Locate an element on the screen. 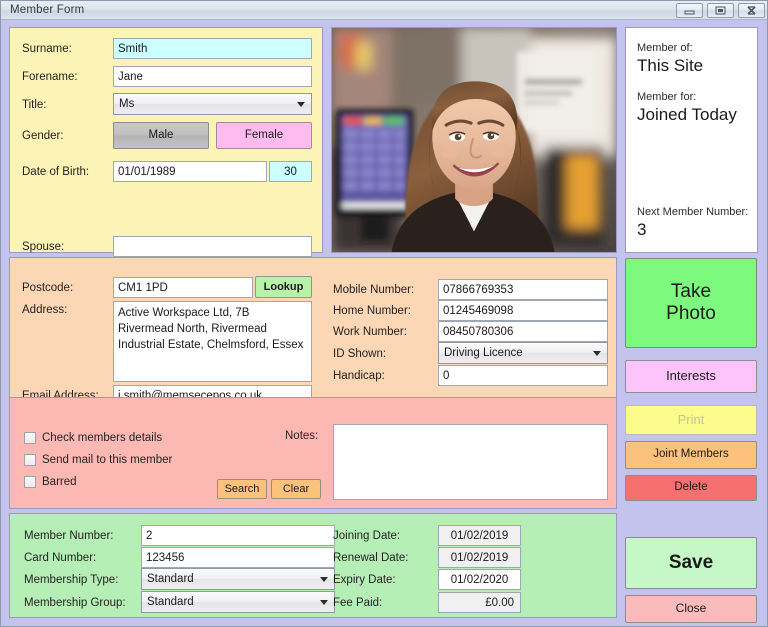 The height and width of the screenshot is (627, 768). close-button is located at coordinates (751, 10).